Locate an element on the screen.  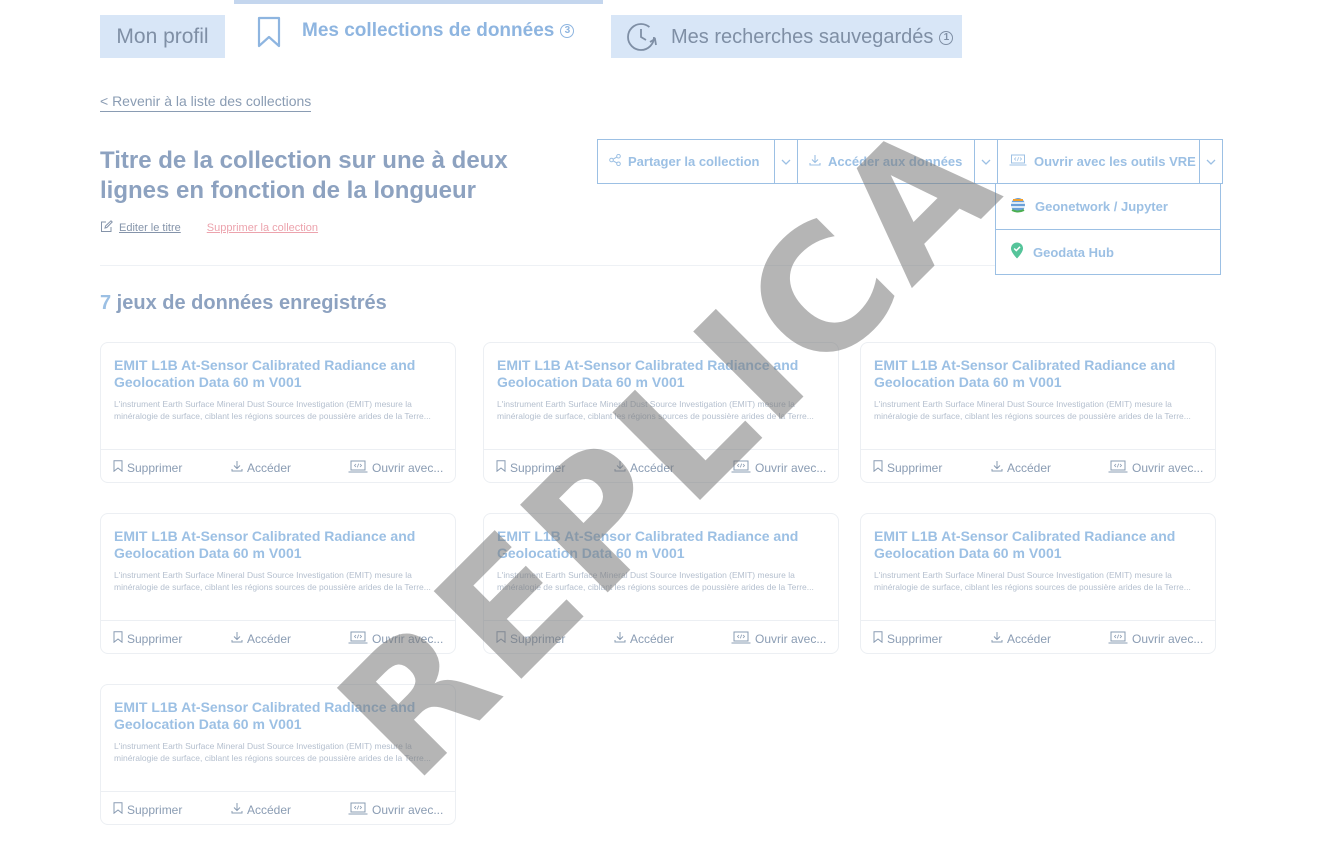
tab-mon-profil-label: Mon profil is located at coordinates (162, 36).